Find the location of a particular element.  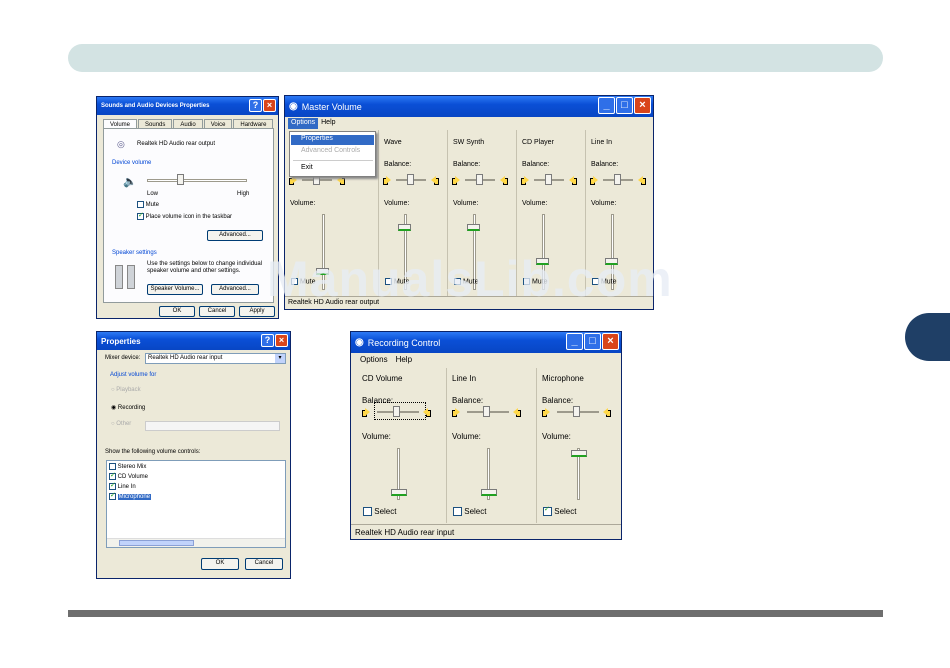

controls-list: Stereo Mix CD Volume Line In Microphone is located at coordinates (196, 504).